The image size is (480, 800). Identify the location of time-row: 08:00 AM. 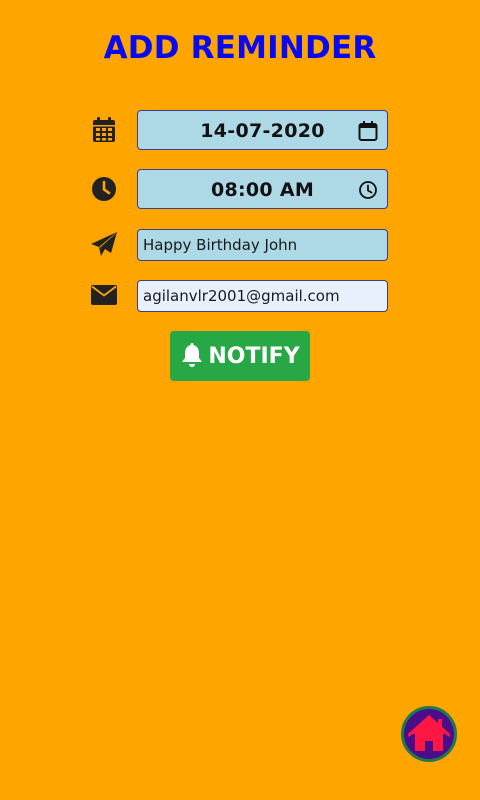
(240, 189).